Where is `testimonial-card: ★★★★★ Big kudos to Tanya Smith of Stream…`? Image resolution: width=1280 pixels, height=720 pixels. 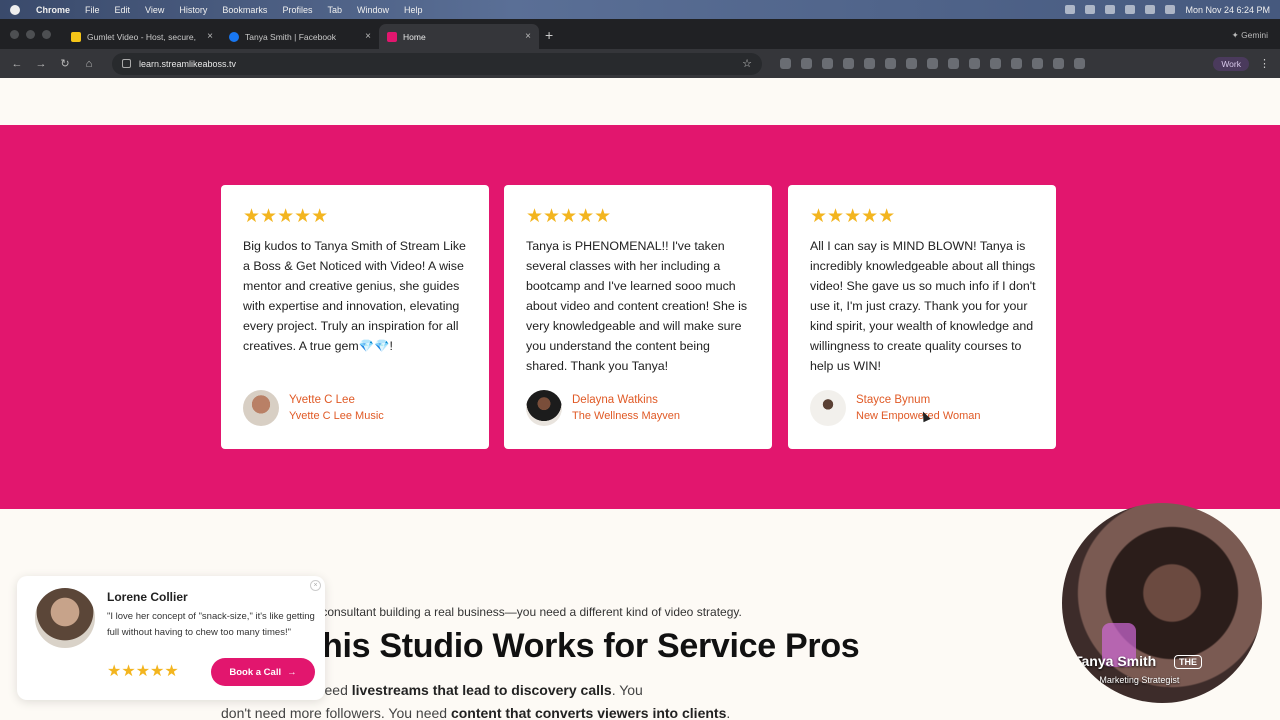 testimonial-card: ★★★★★ Big kudos to Tanya Smith of Stream… is located at coordinates (355, 317).